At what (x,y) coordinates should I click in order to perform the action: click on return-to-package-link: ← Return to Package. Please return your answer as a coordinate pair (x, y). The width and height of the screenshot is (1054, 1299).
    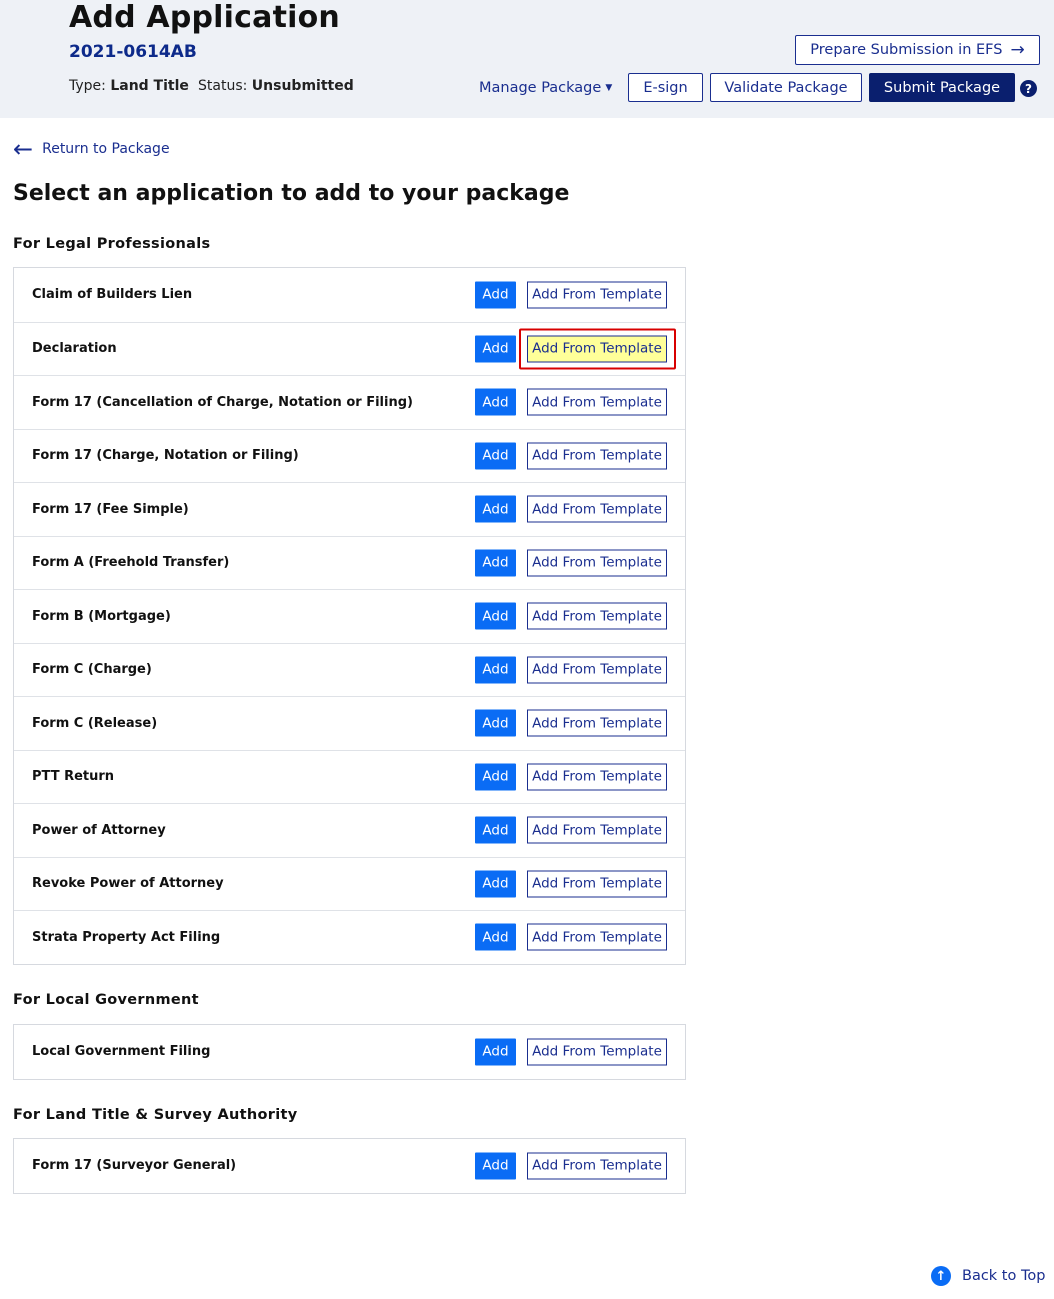
    Looking at the image, I should click on (91, 149).